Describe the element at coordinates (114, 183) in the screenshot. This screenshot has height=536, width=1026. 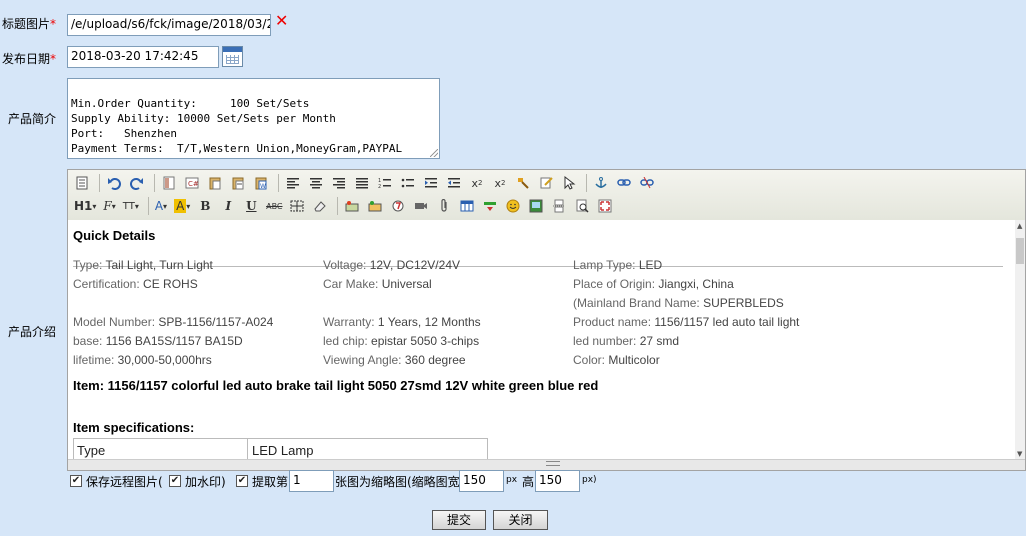
I see `undo-icon` at that location.